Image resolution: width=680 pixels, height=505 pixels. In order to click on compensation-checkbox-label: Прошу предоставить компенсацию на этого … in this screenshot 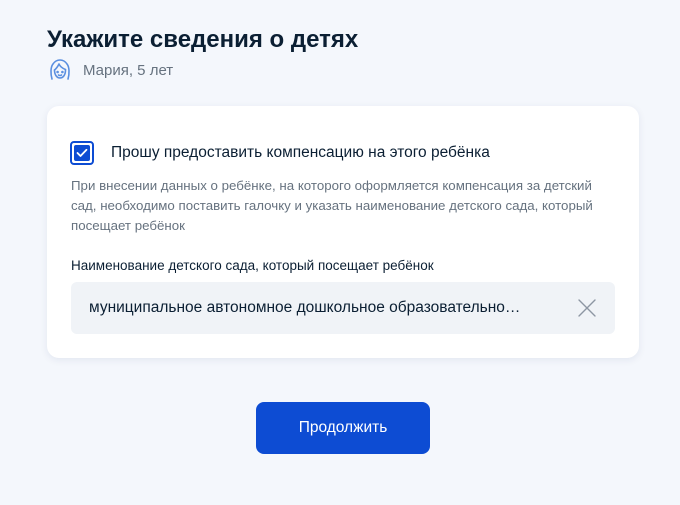, I will do `click(300, 153)`.